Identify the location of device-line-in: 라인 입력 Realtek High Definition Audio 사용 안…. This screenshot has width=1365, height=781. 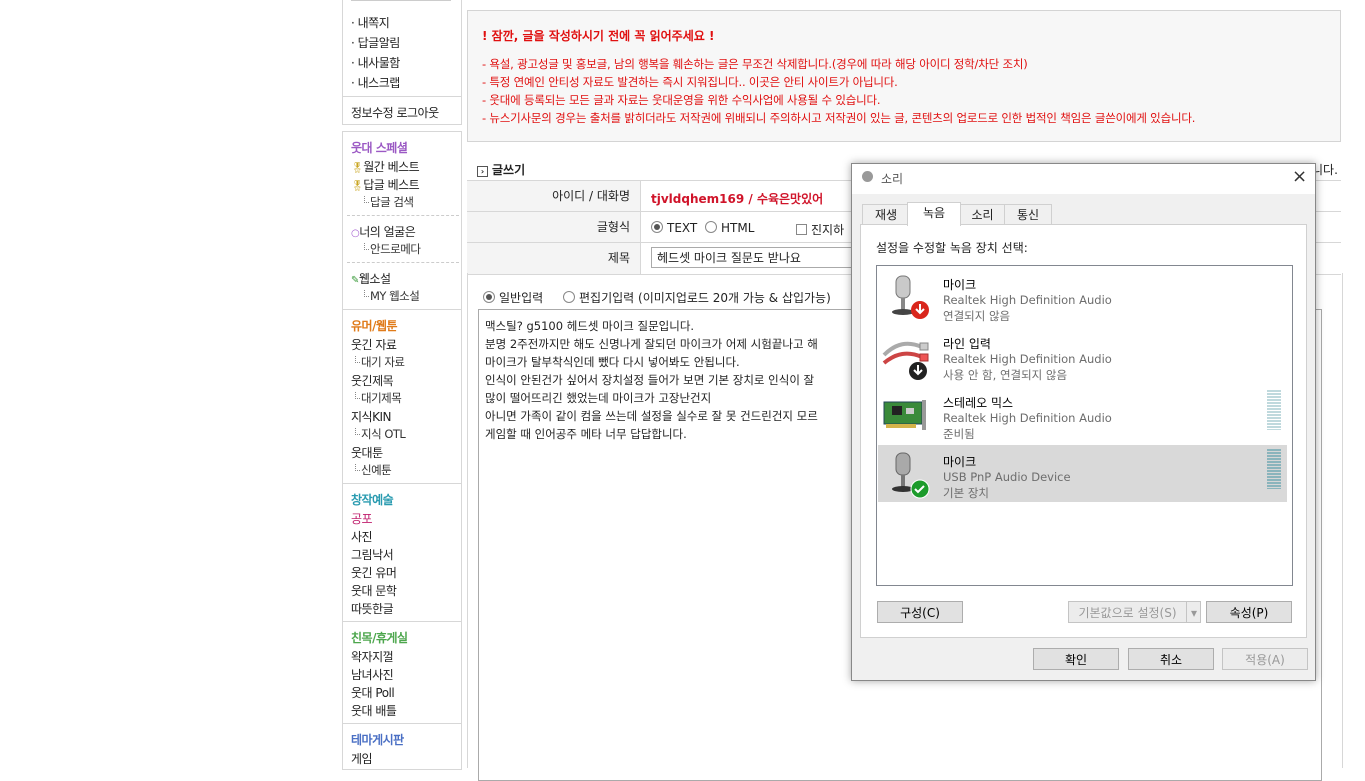
(1082, 355).